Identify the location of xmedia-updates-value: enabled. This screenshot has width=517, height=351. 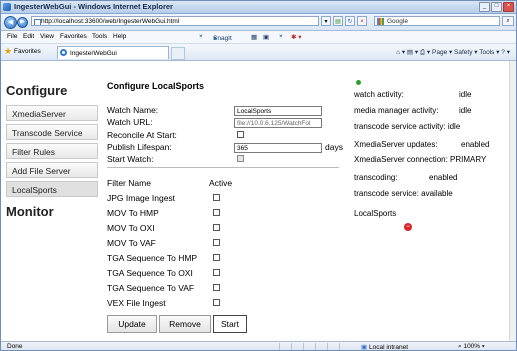
(475, 144).